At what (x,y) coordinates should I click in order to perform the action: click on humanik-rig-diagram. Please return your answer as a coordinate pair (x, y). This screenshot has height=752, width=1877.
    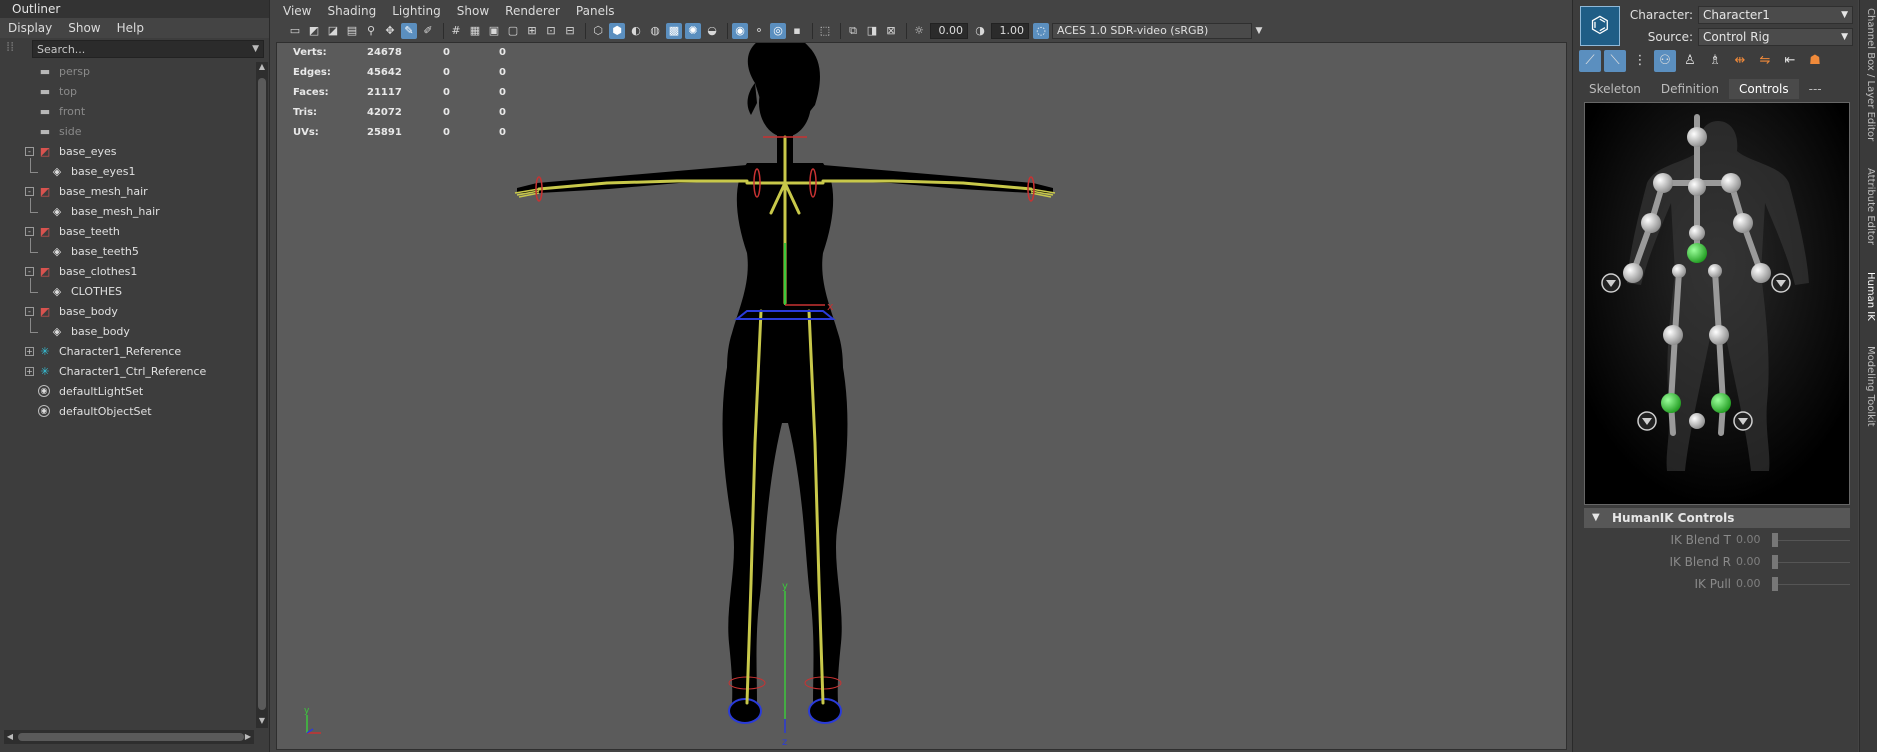
    Looking at the image, I should click on (1717, 304).